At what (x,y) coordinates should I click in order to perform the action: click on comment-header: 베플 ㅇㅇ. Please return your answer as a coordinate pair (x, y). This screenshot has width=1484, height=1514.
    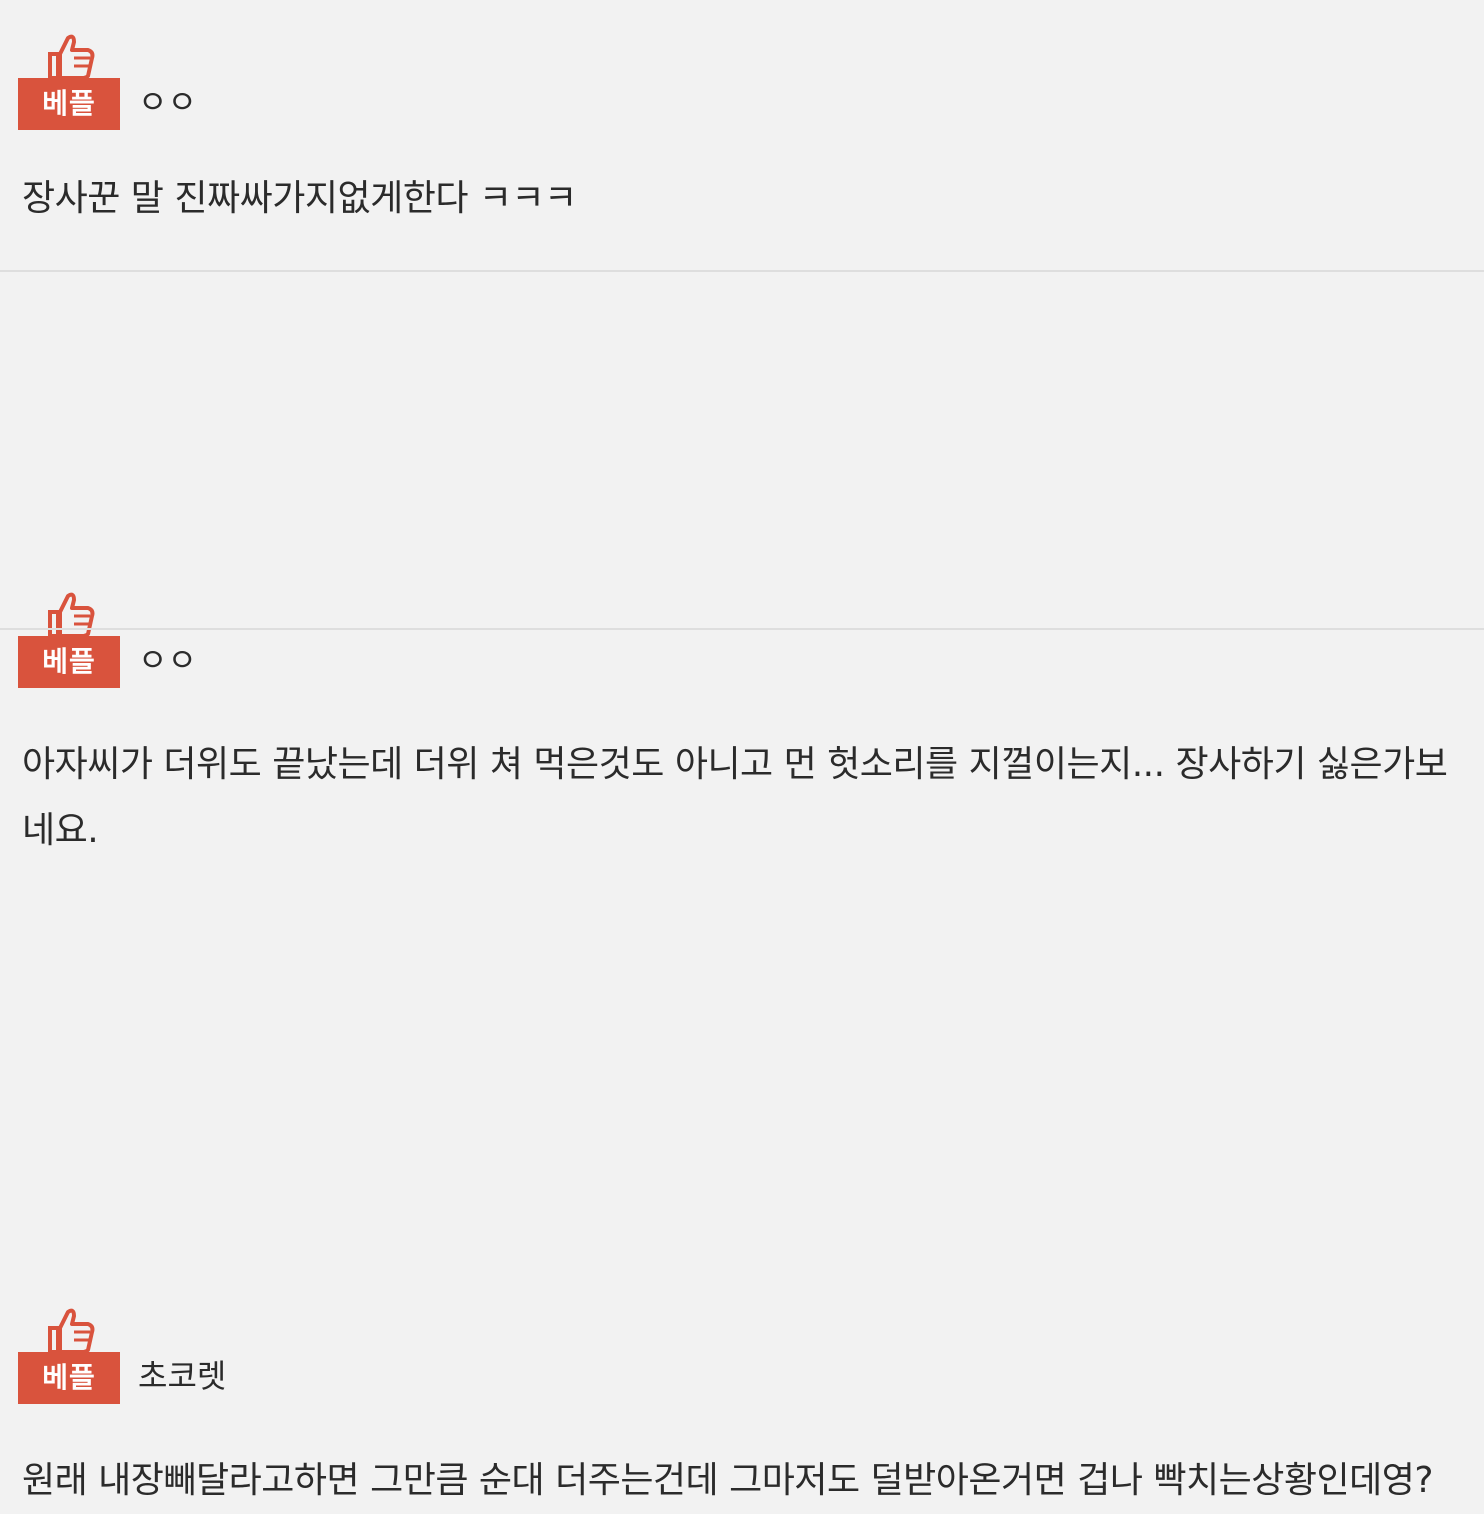
    Looking at the image, I should click on (107, 82).